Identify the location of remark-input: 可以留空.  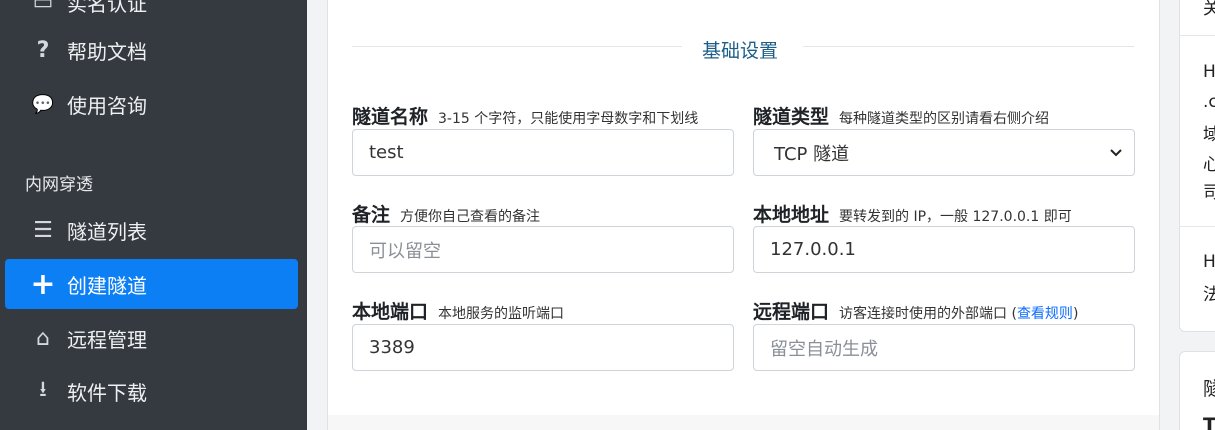
(543, 249).